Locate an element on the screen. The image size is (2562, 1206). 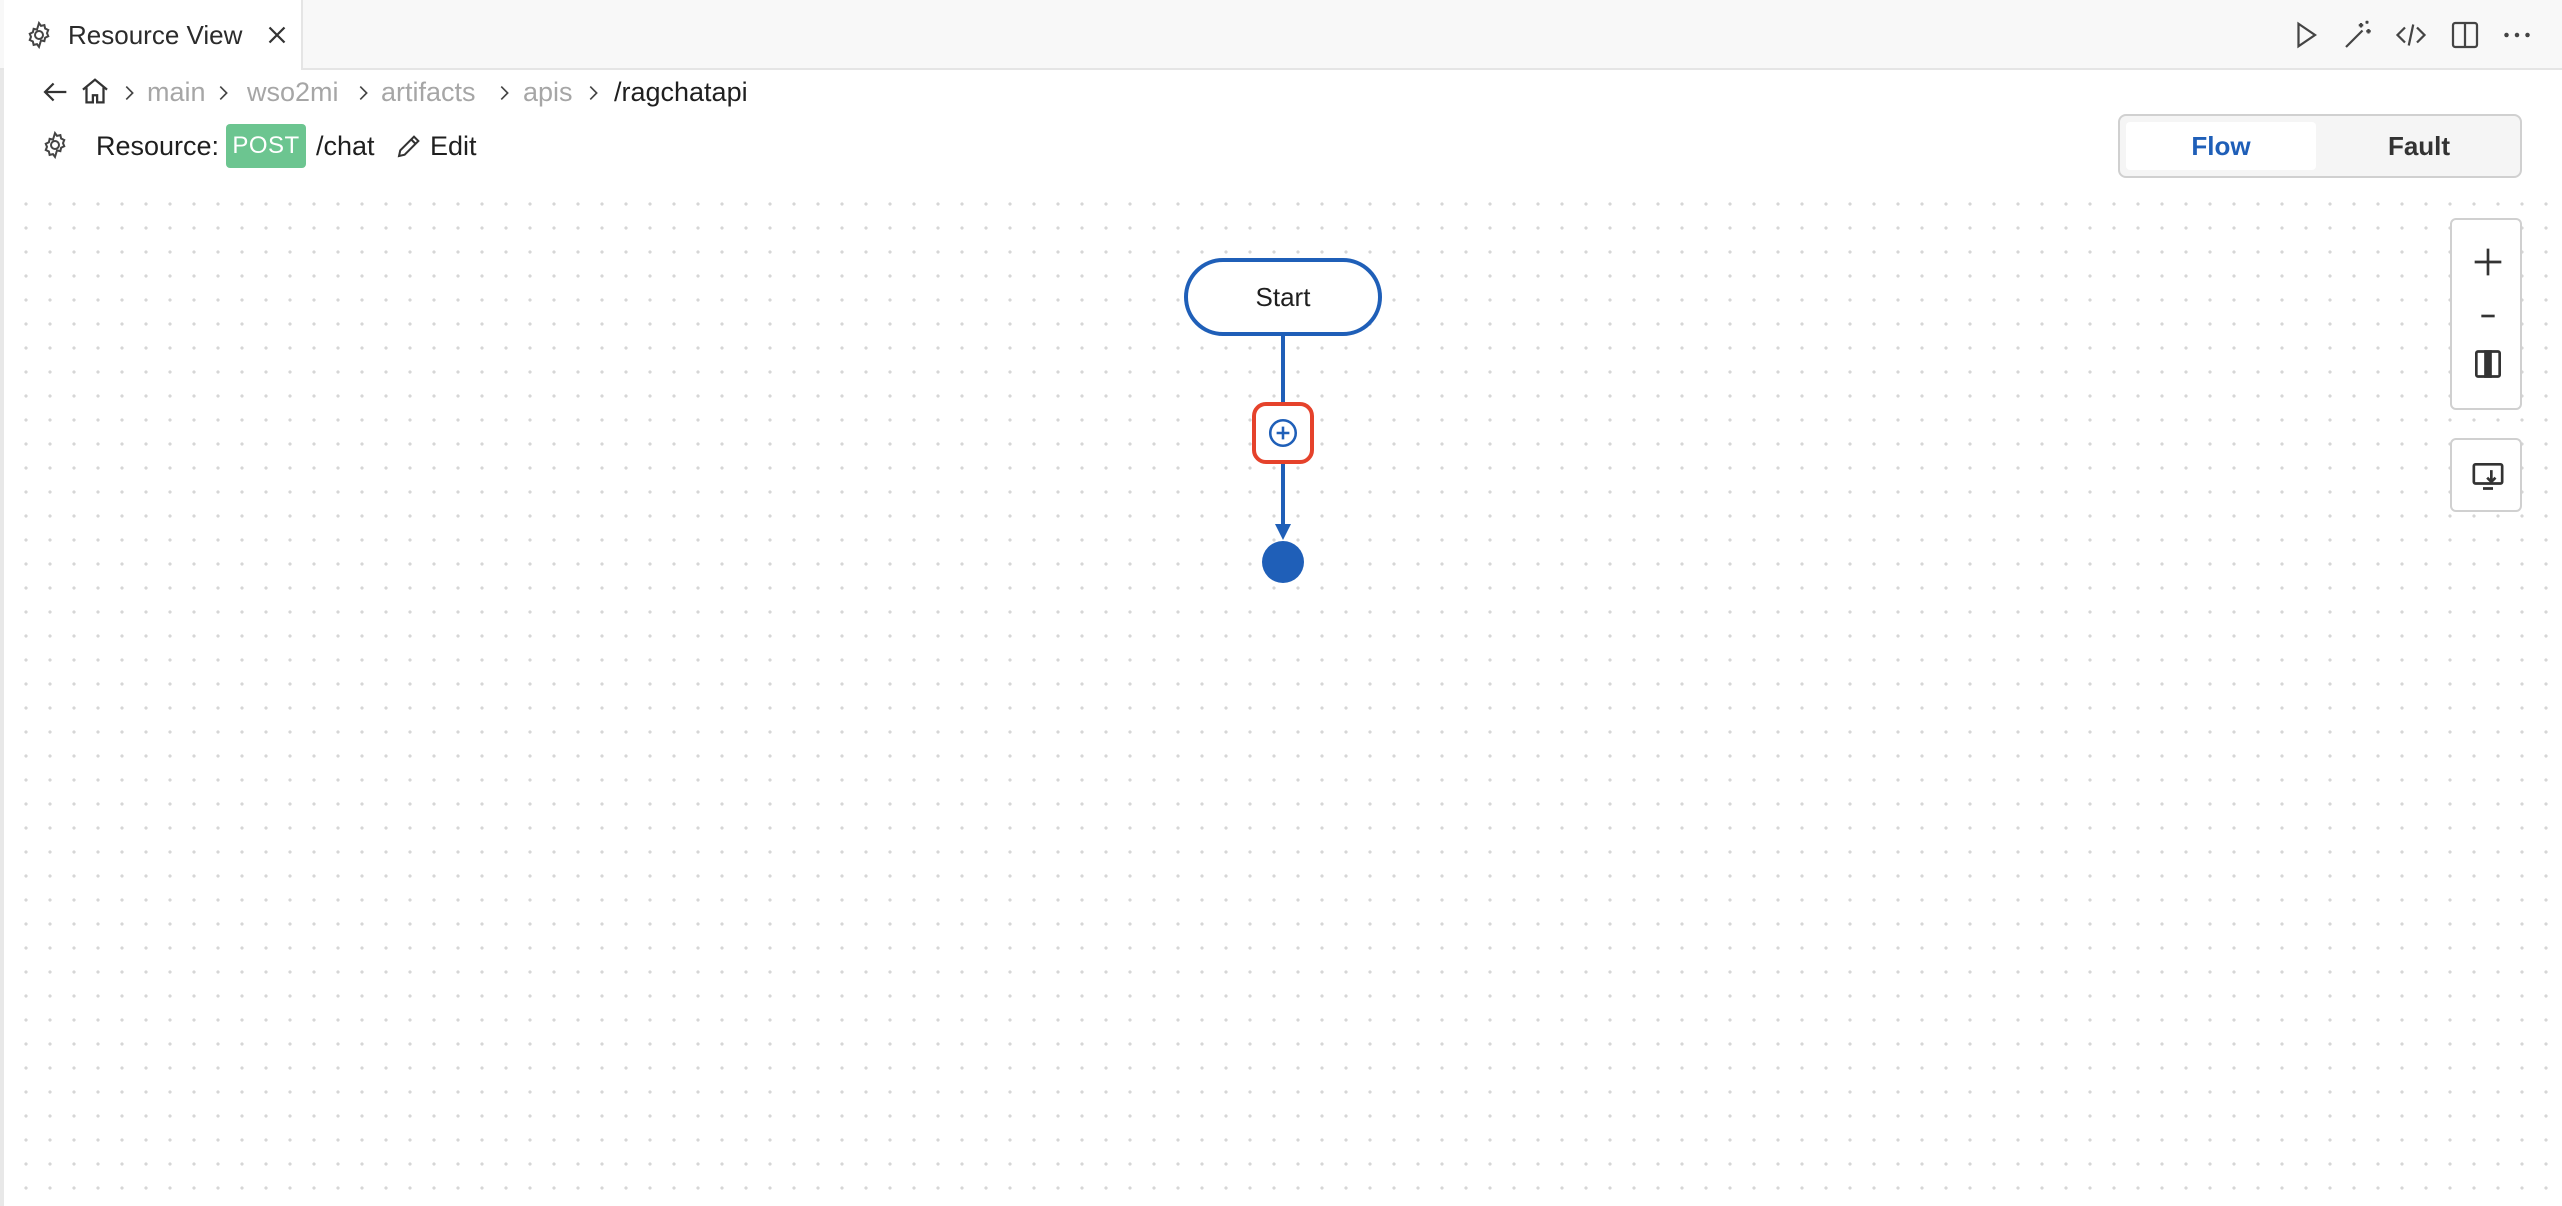
tab-resource-view: Resource View is located at coordinates (153, 35).